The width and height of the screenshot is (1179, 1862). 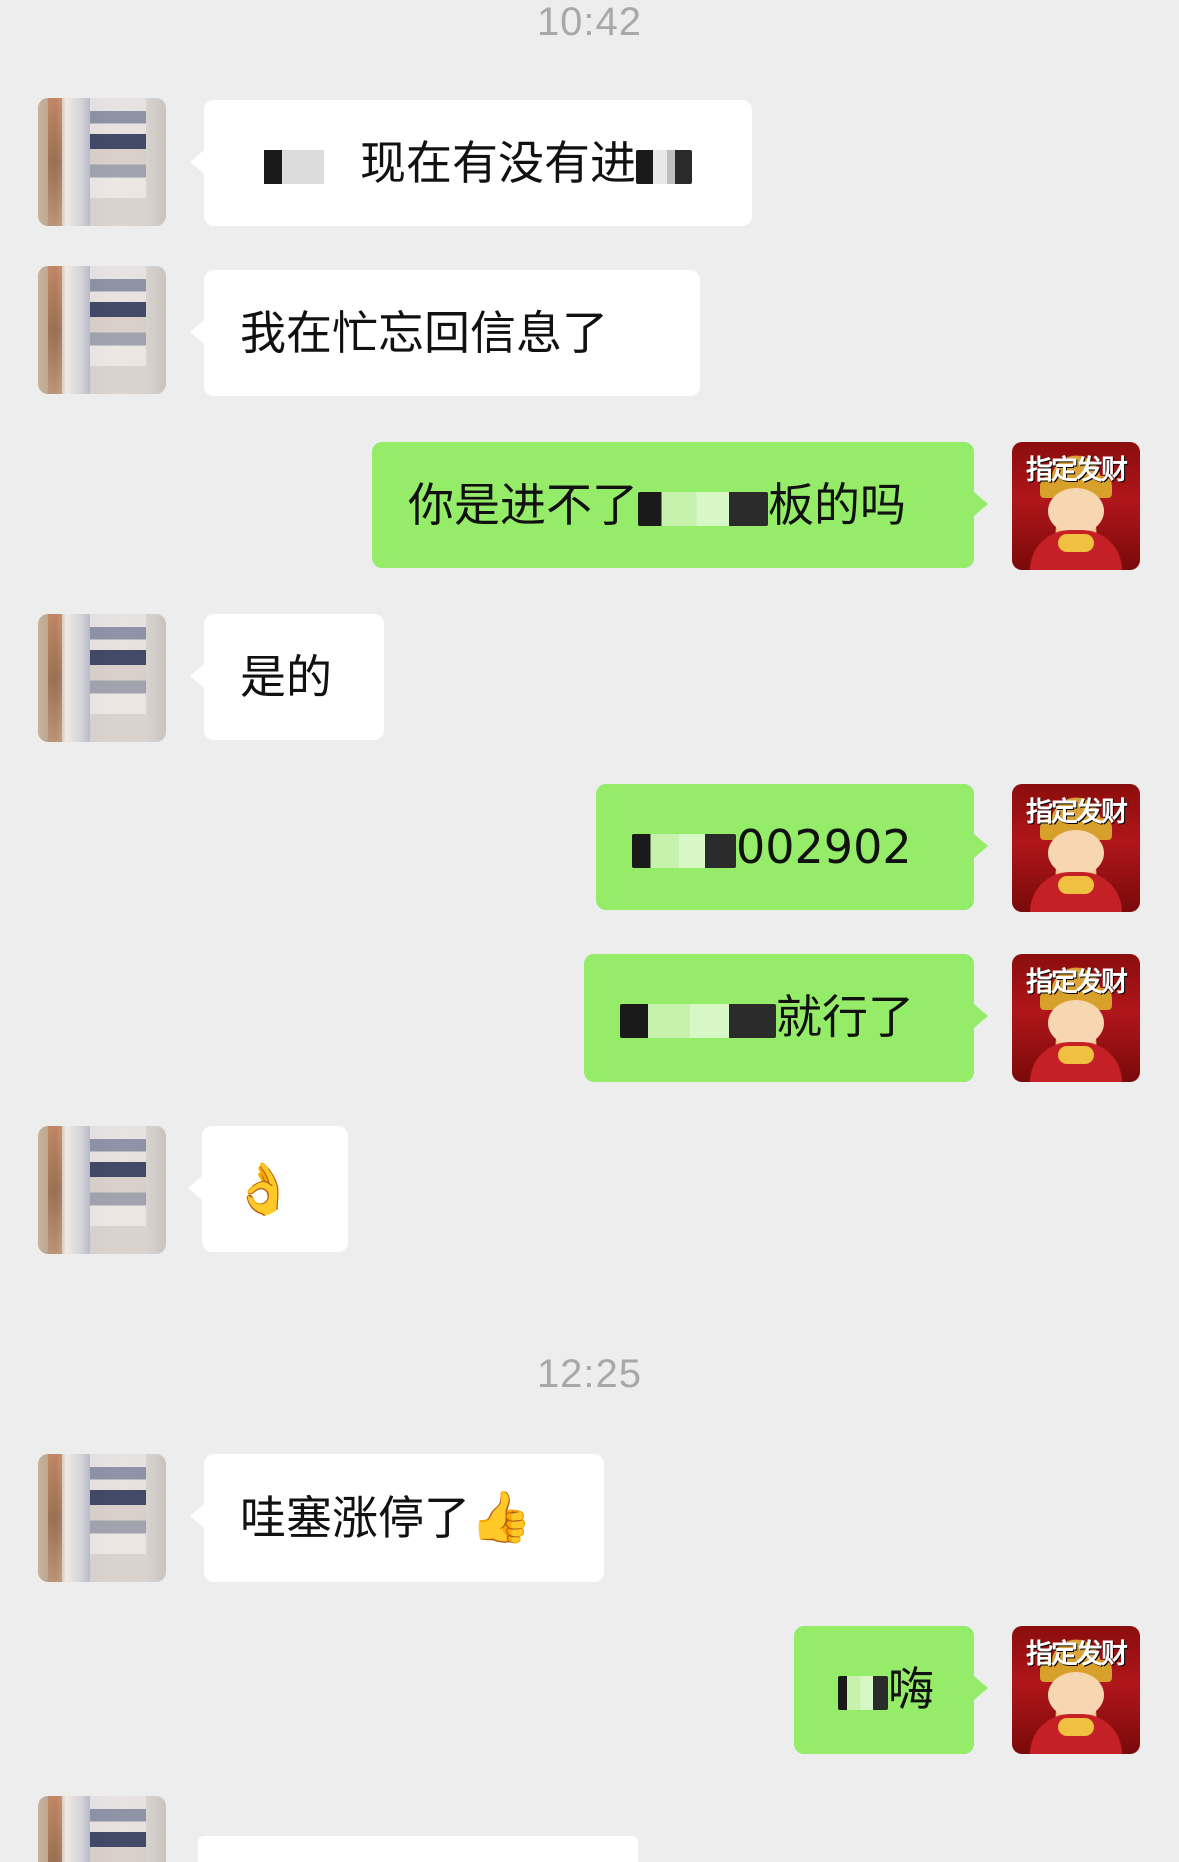 I want to click on message-bubble: 002902, so click(x=792, y=847).